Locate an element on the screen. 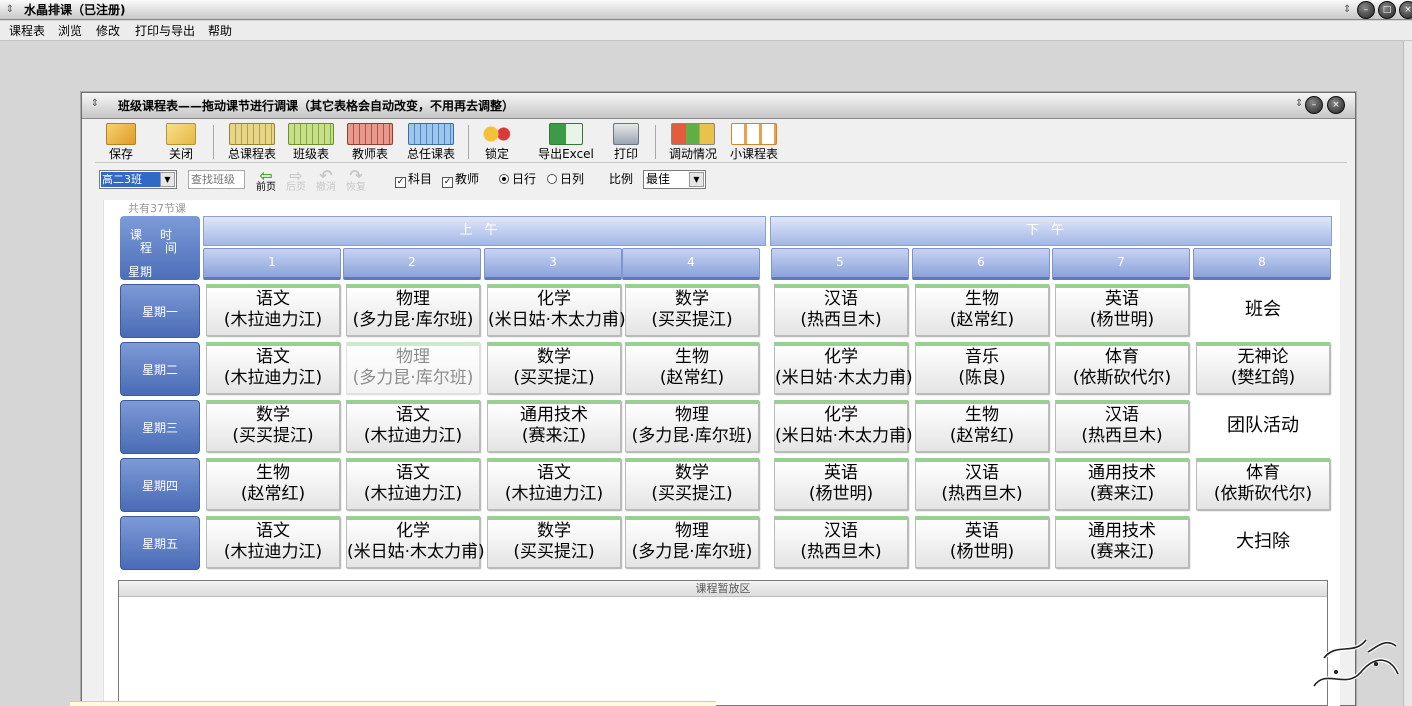 This screenshot has width=1412, height=706. save-button: 保存 is located at coordinates (121, 142).